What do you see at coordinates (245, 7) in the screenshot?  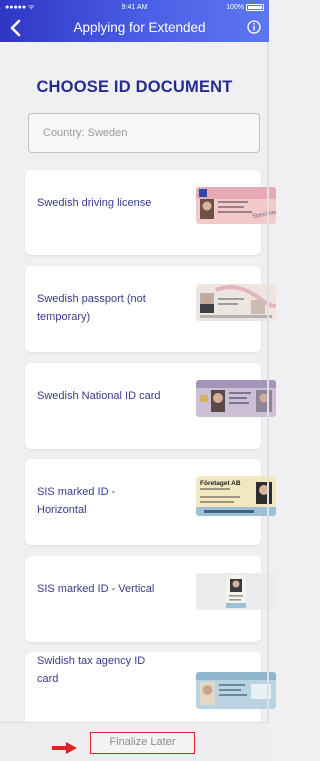 I see `battery-indicator: 100%` at bounding box center [245, 7].